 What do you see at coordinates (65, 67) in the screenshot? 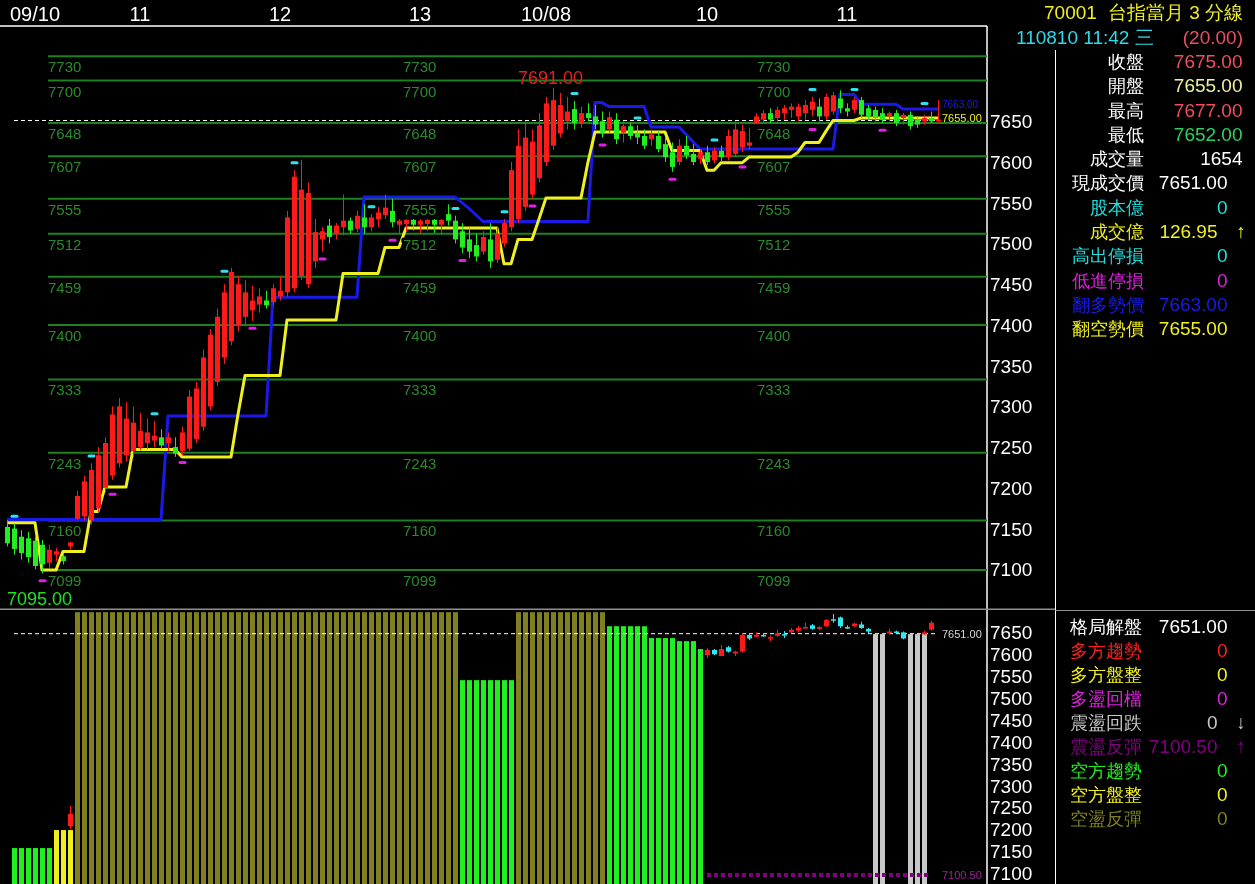
I see `price-level-label: 7730` at bounding box center [65, 67].